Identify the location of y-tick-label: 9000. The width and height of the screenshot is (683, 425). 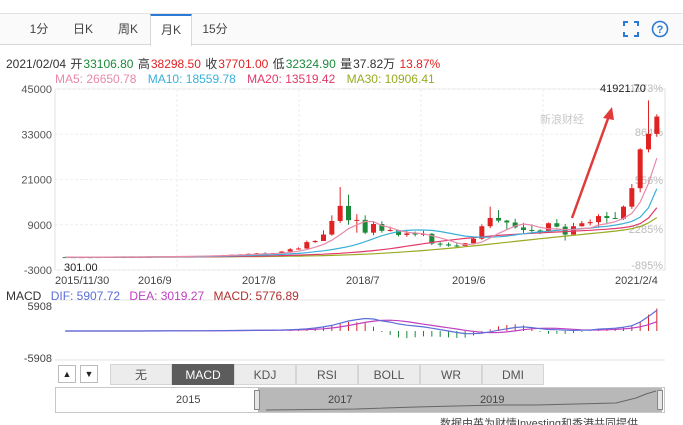
(40, 226).